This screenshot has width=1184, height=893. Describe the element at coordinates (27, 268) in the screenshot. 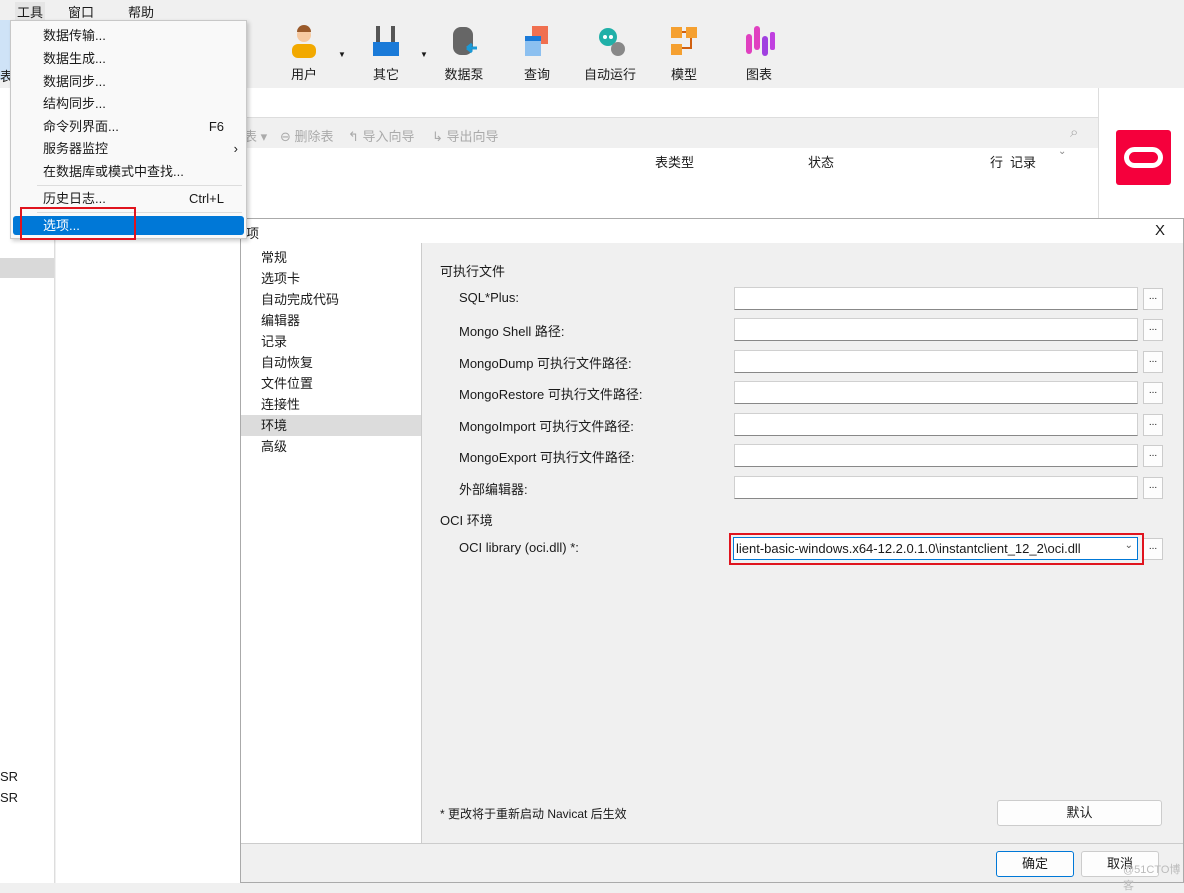

I see `selected-connection` at that location.